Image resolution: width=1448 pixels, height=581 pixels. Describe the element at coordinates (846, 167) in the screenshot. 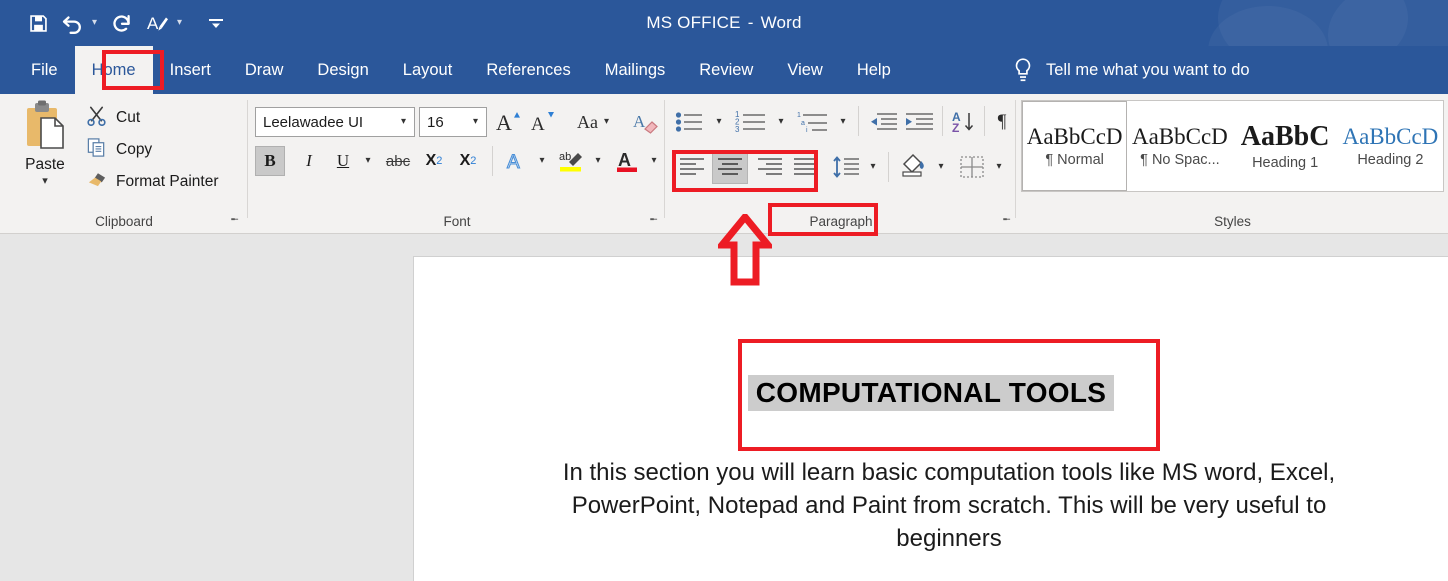

I see `line-spacing-button` at that location.